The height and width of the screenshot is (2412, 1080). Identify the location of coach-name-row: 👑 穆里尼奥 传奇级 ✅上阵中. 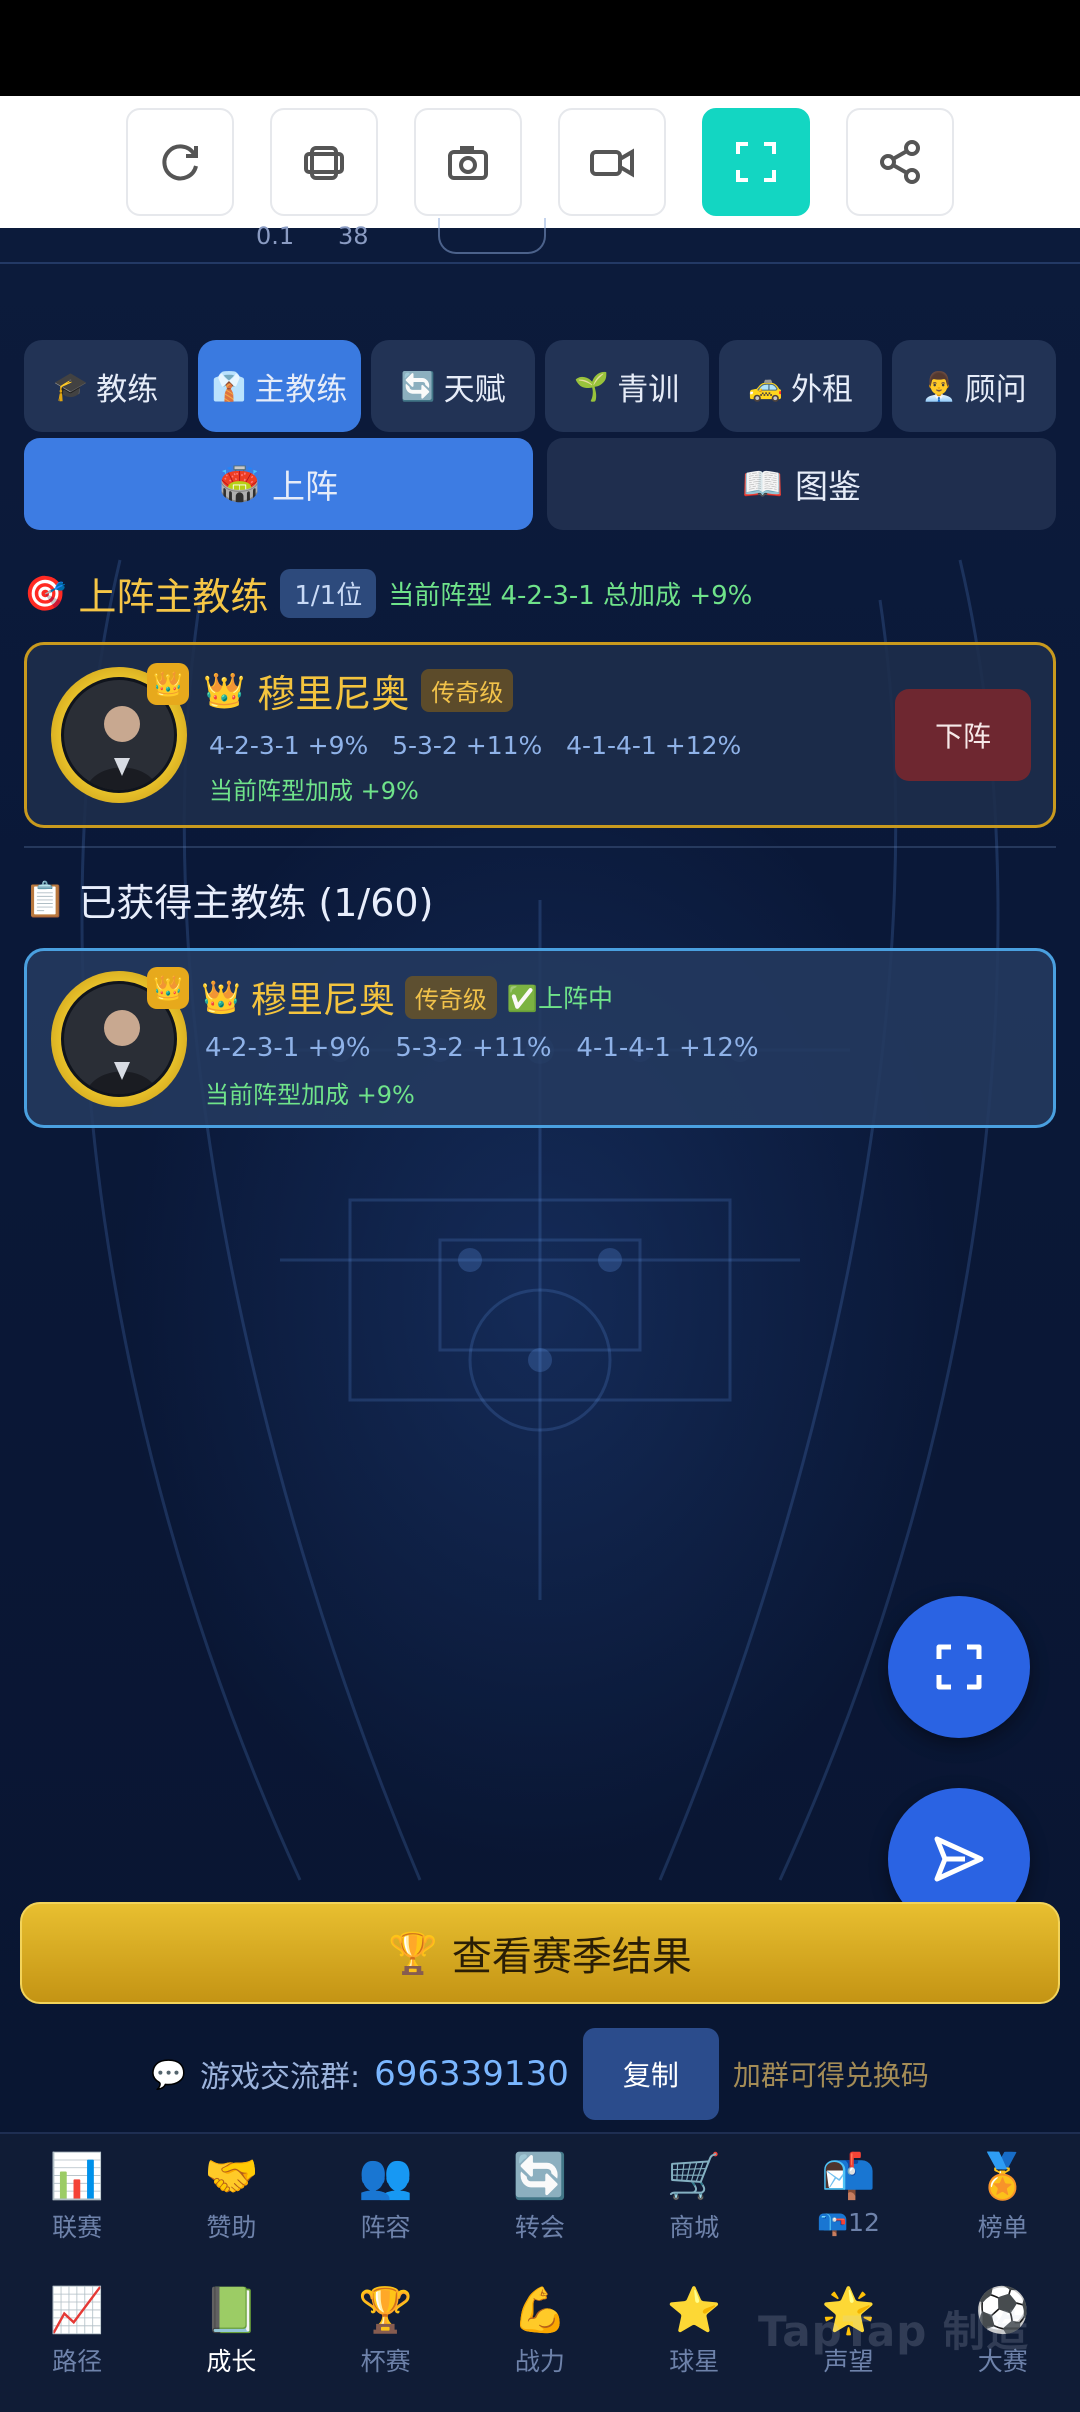
(407, 997).